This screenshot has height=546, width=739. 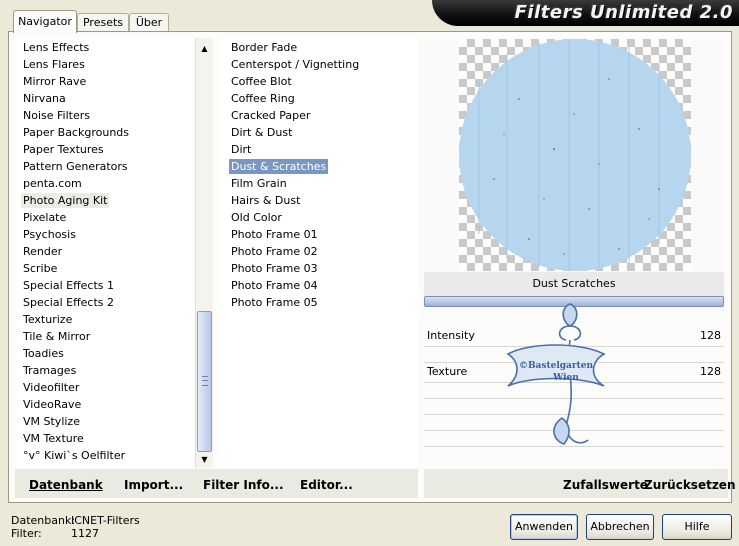 I want to click on status-filter-value: 1127, so click(x=85, y=533).